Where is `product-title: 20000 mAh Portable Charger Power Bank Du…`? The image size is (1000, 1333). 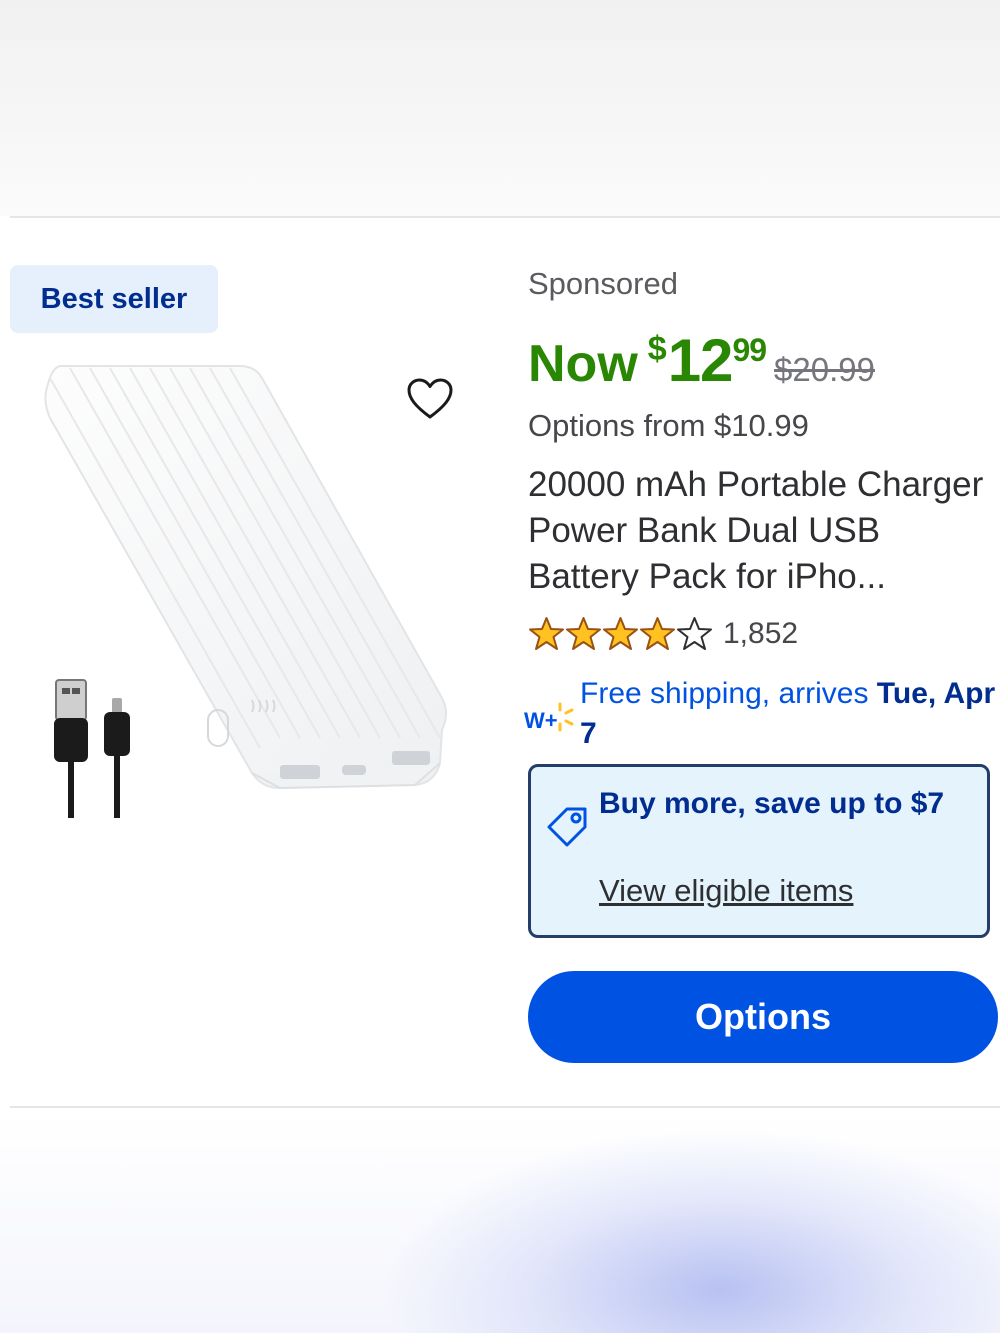 product-title: 20000 mAh Portable Charger Power Bank Du… is located at coordinates (763, 531).